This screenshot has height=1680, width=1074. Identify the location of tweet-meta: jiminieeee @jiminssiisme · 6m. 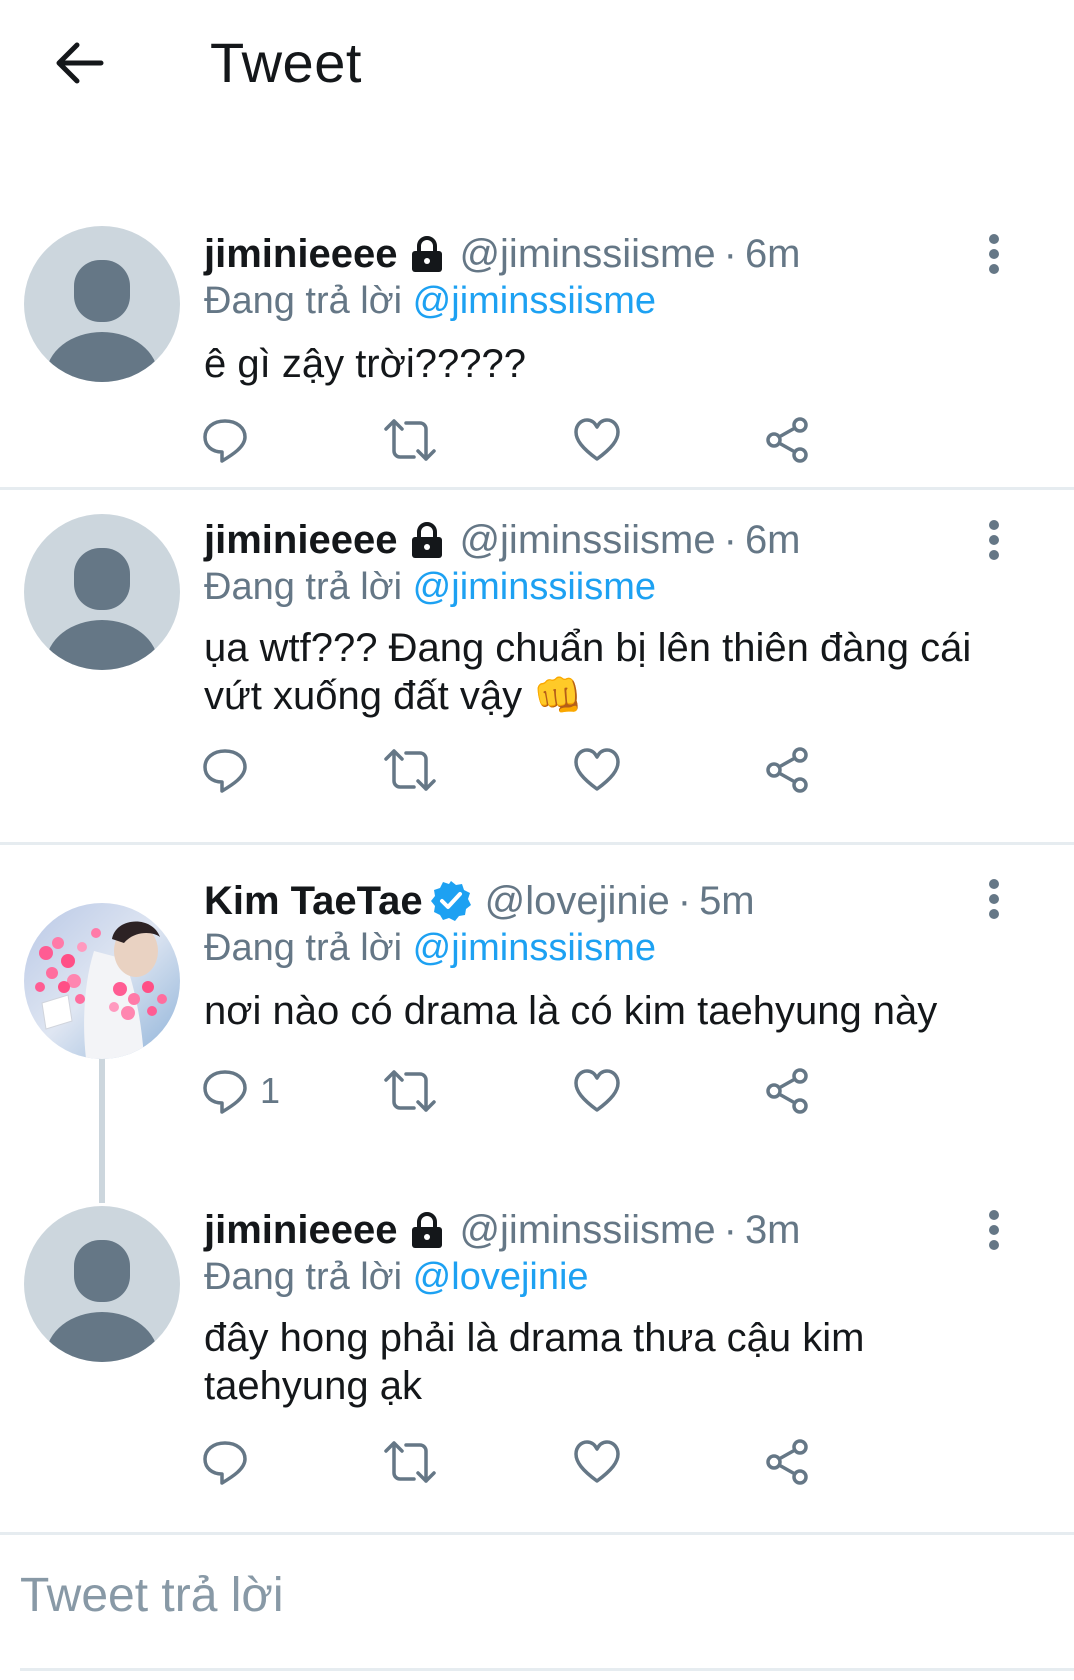
(502, 254).